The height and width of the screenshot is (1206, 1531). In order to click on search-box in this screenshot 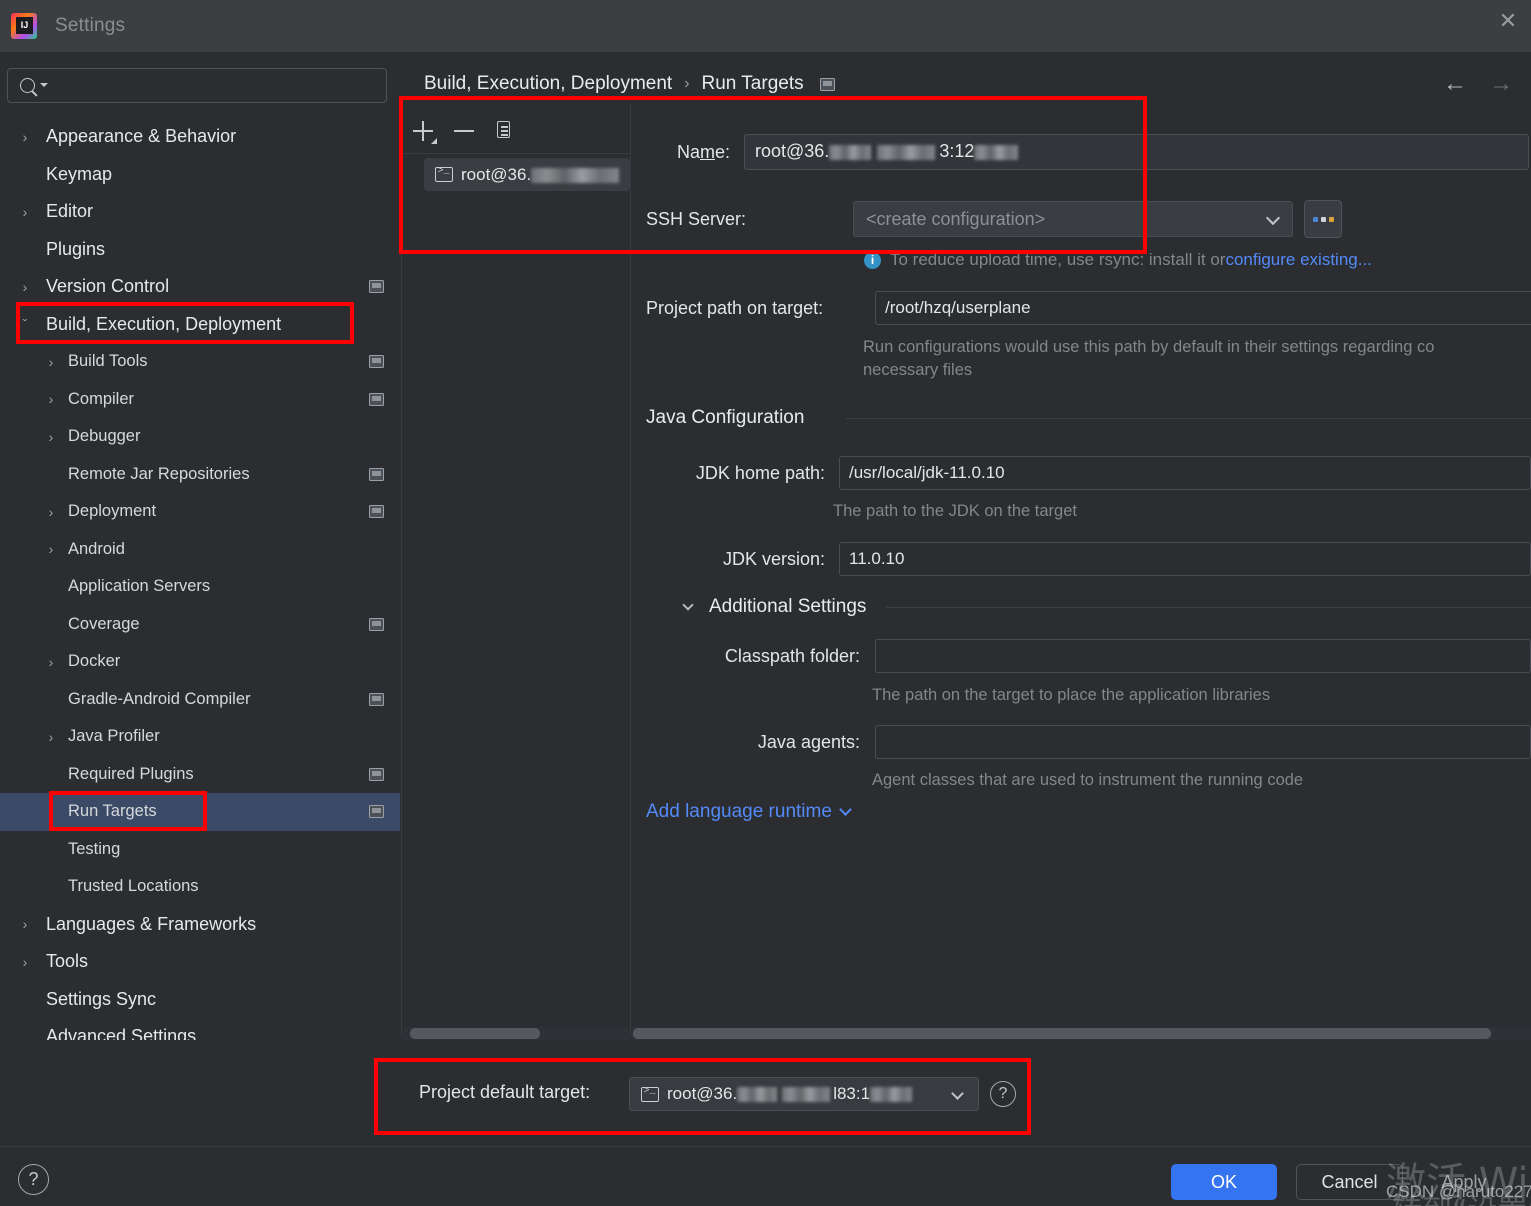, I will do `click(197, 85)`.